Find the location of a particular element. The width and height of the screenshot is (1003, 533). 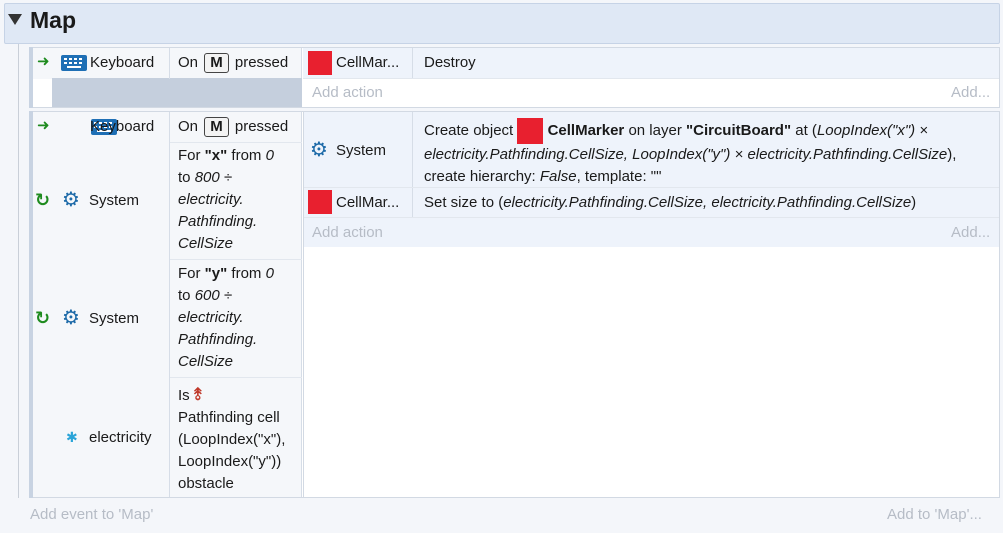

behavior-star-icon: ✱ is located at coordinates (72, 437).